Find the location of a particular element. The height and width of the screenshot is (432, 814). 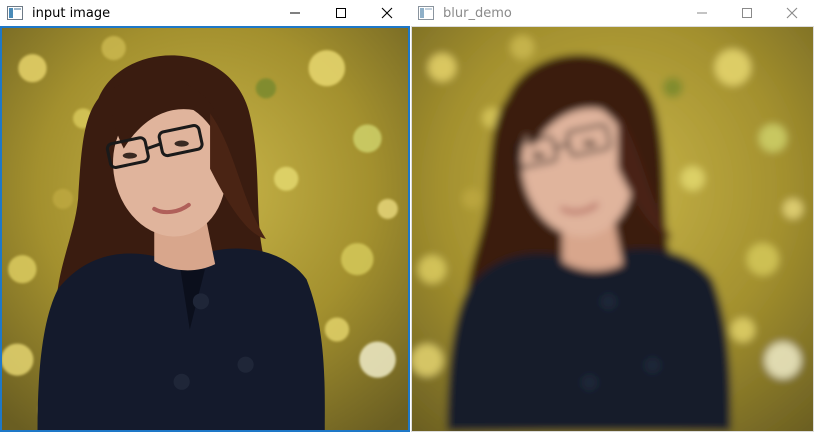

titlebar: input image is located at coordinates (205, 13).